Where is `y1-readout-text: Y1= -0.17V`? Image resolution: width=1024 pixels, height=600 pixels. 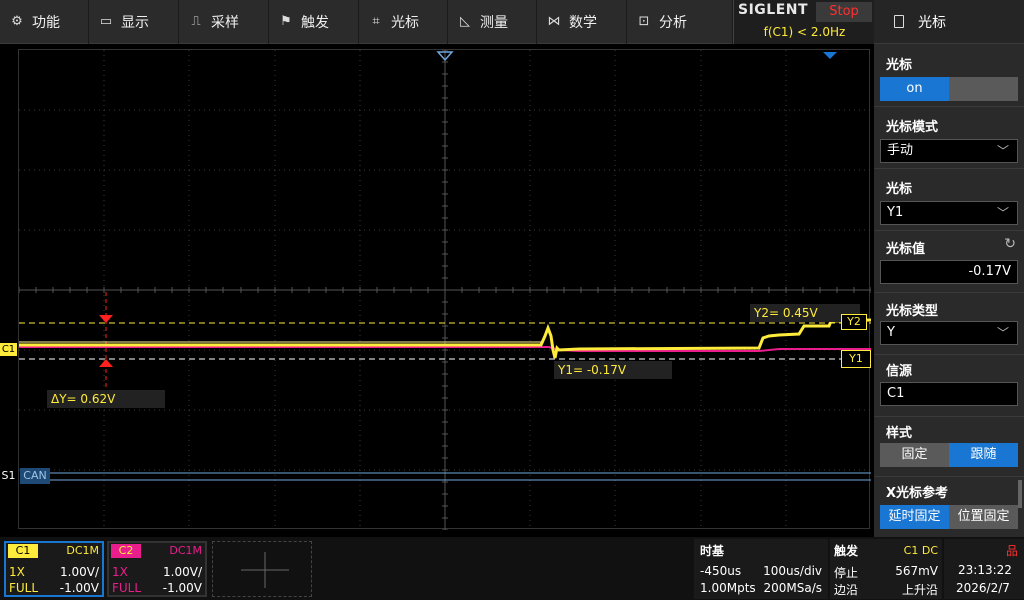
y1-readout-text: Y1= -0.17V is located at coordinates (592, 370).